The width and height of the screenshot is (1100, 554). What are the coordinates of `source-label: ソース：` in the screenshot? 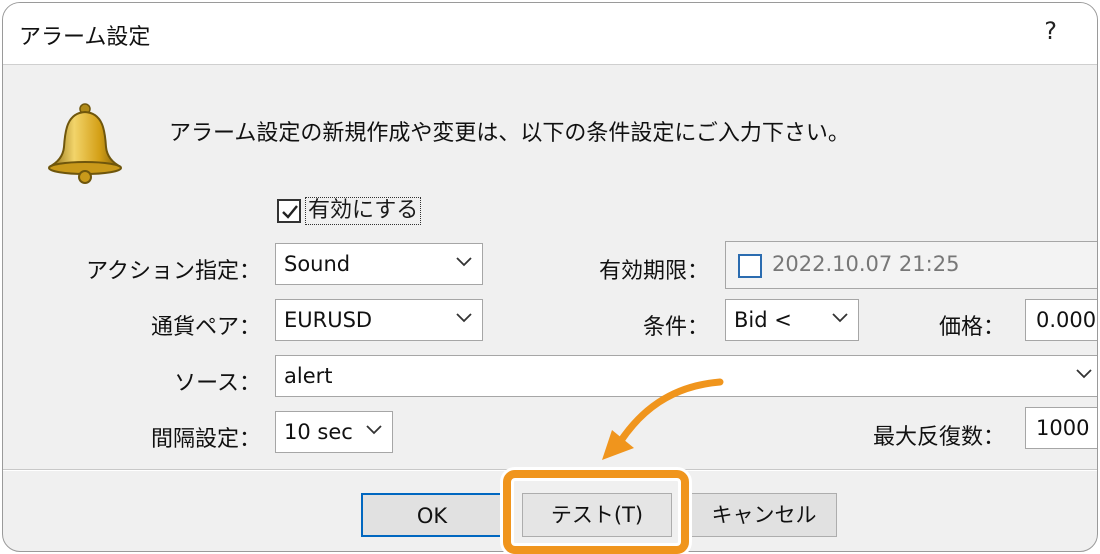 It's located at (217, 383).